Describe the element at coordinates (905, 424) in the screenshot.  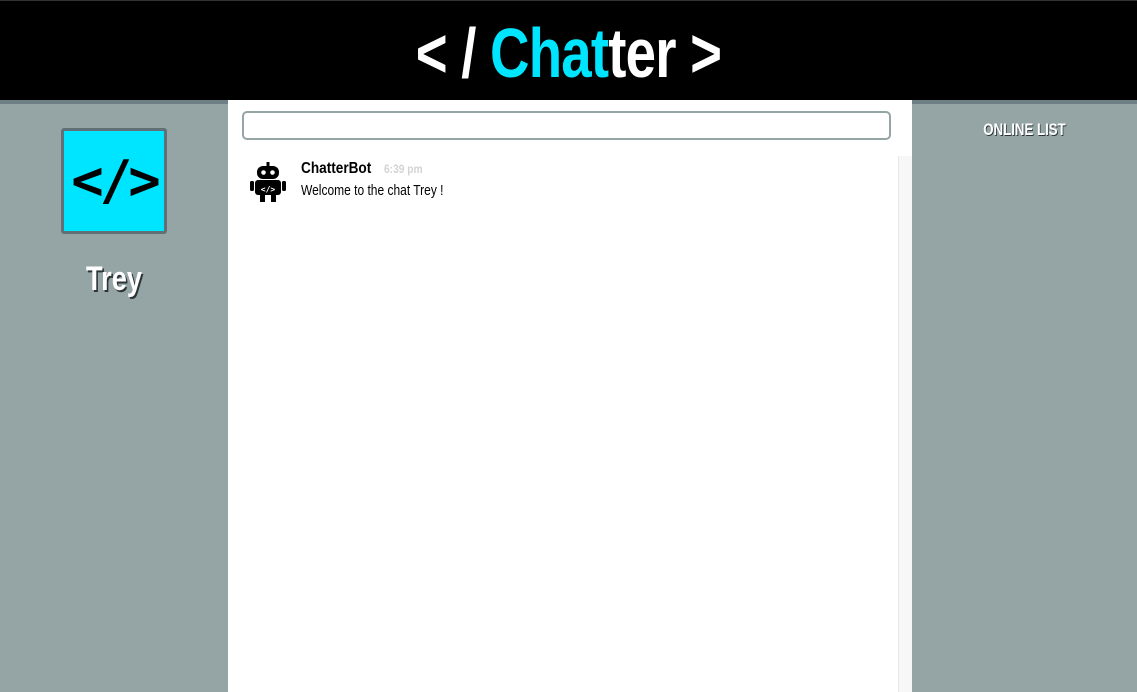
I see `chat-scrollbar` at that location.